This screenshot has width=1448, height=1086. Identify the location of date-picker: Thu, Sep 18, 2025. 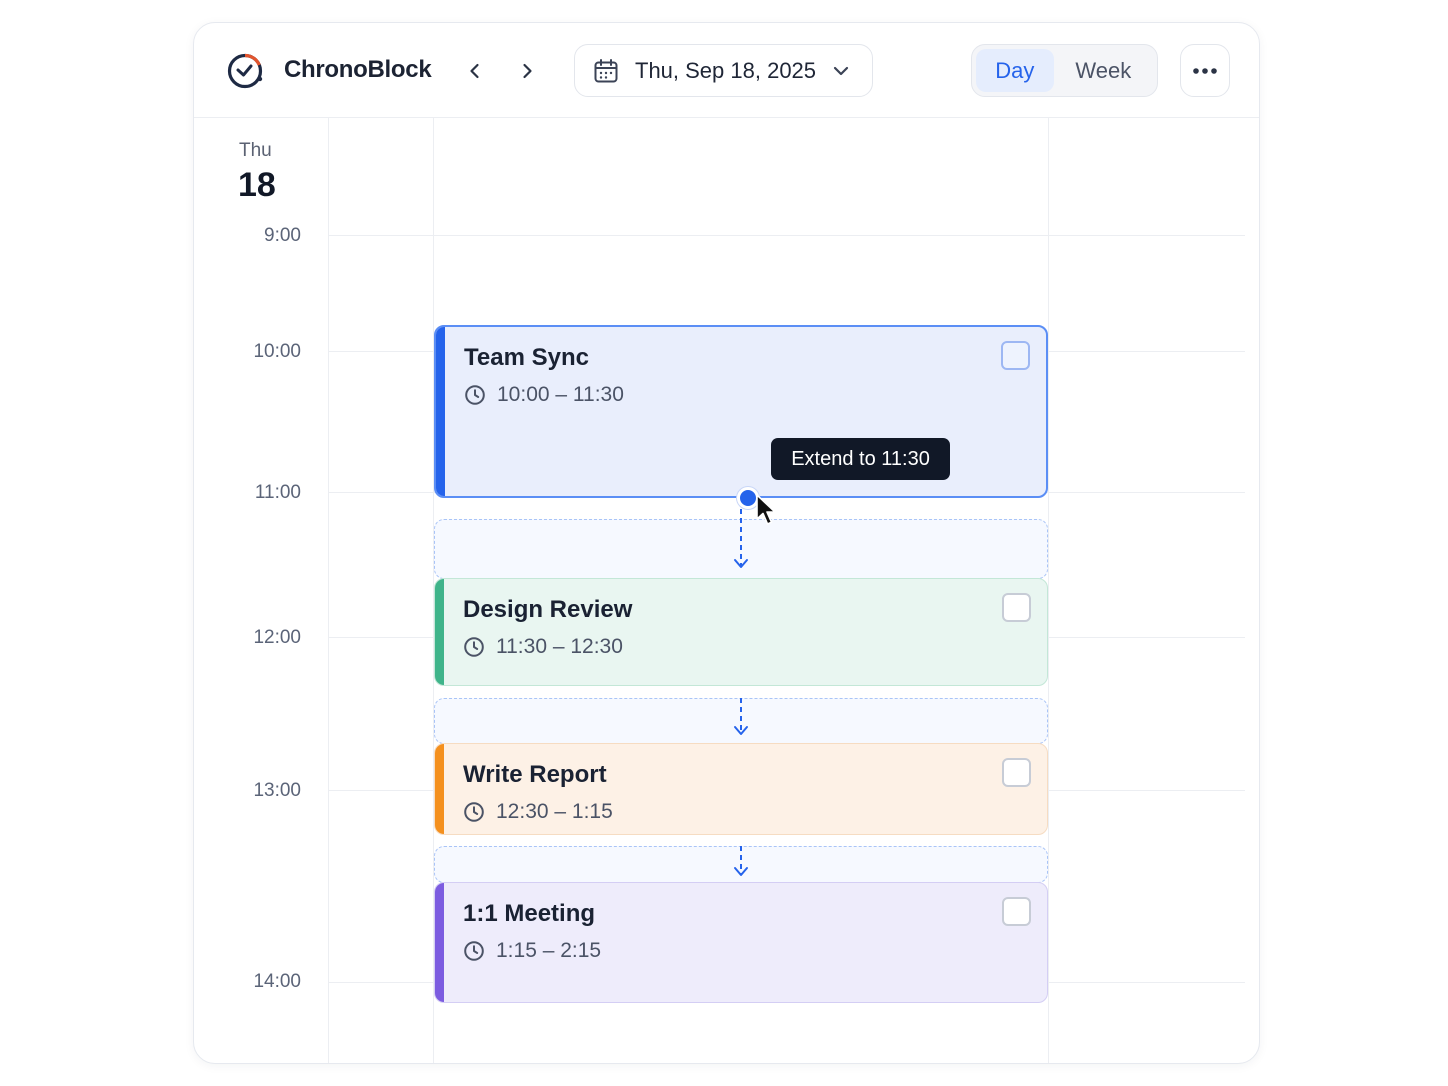
(723, 70).